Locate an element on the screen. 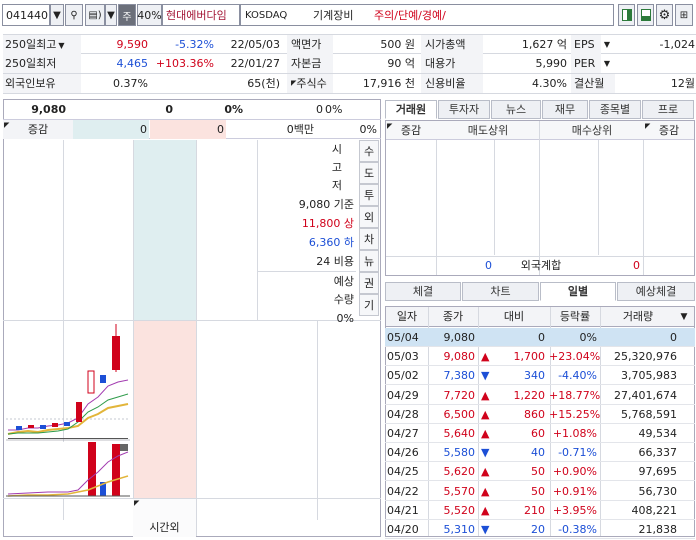 This screenshot has width=696, height=540. row-arrow-icon: ▼ is located at coordinates (485, 453).